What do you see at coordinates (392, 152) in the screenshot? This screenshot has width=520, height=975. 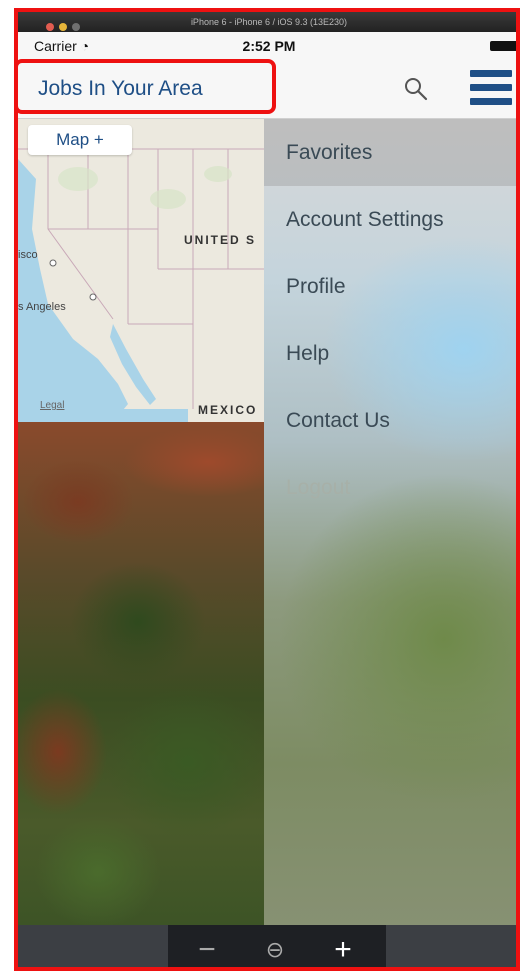 I see `menu-item-favorites: Favorites` at bounding box center [392, 152].